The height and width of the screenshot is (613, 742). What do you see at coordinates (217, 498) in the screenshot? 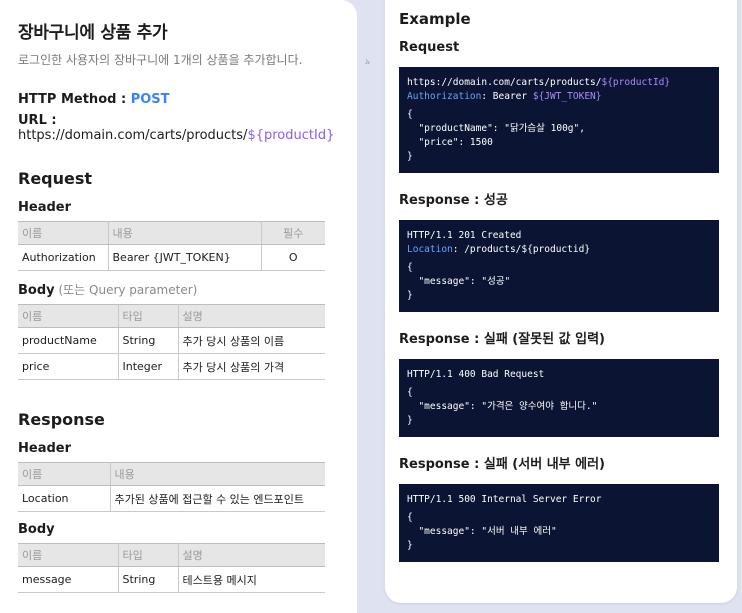
I see `table-cell: 추가된 상품에 접근할 수 있는 엔드포인트` at bounding box center [217, 498].